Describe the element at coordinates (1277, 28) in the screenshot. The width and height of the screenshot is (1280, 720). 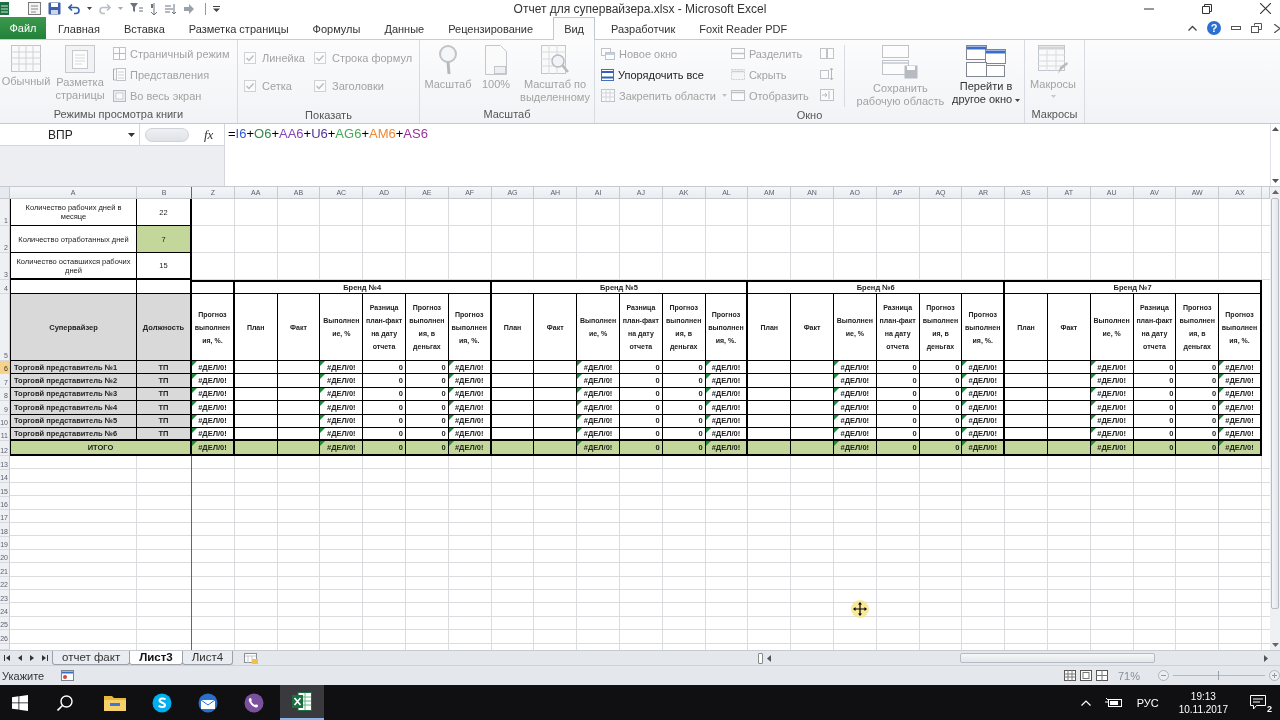
I see `chevron-right-icon` at that location.